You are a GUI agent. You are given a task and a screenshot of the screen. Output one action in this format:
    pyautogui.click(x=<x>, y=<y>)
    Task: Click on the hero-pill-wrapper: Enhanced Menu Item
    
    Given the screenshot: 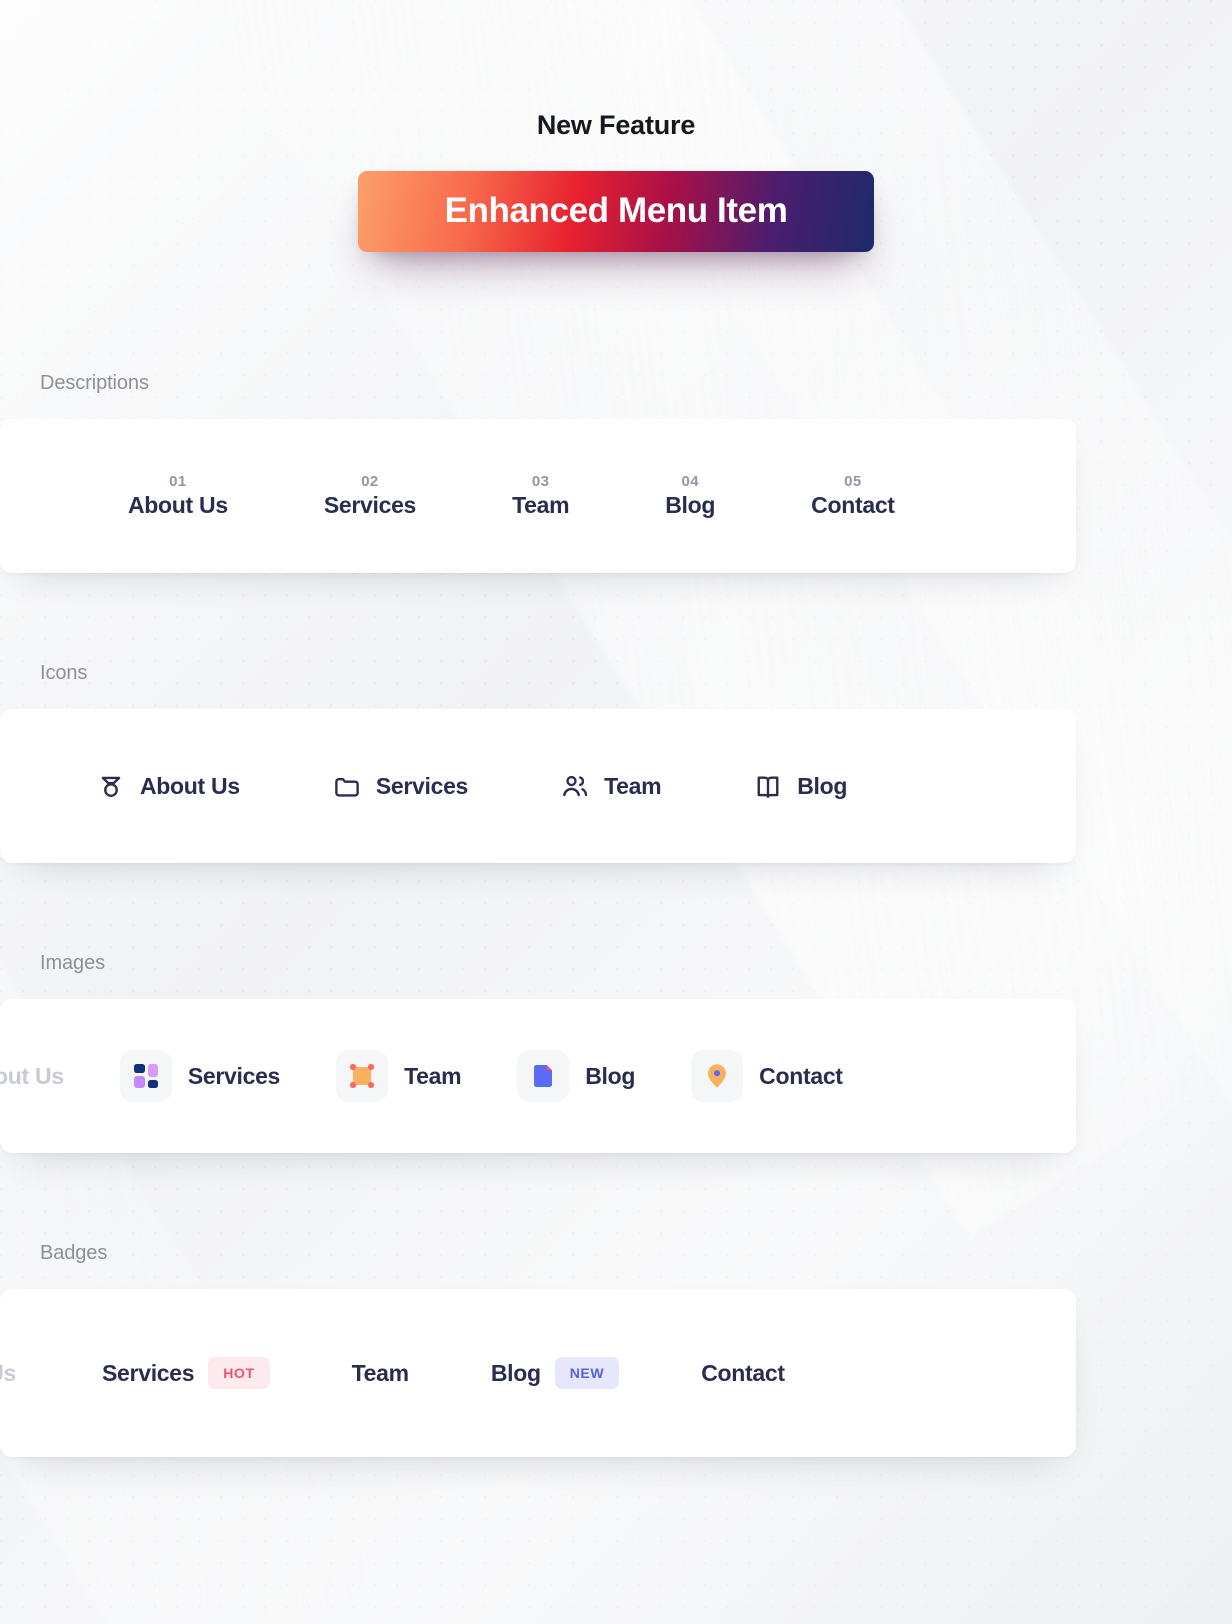 What is the action you would take?
    pyautogui.click(x=616, y=211)
    